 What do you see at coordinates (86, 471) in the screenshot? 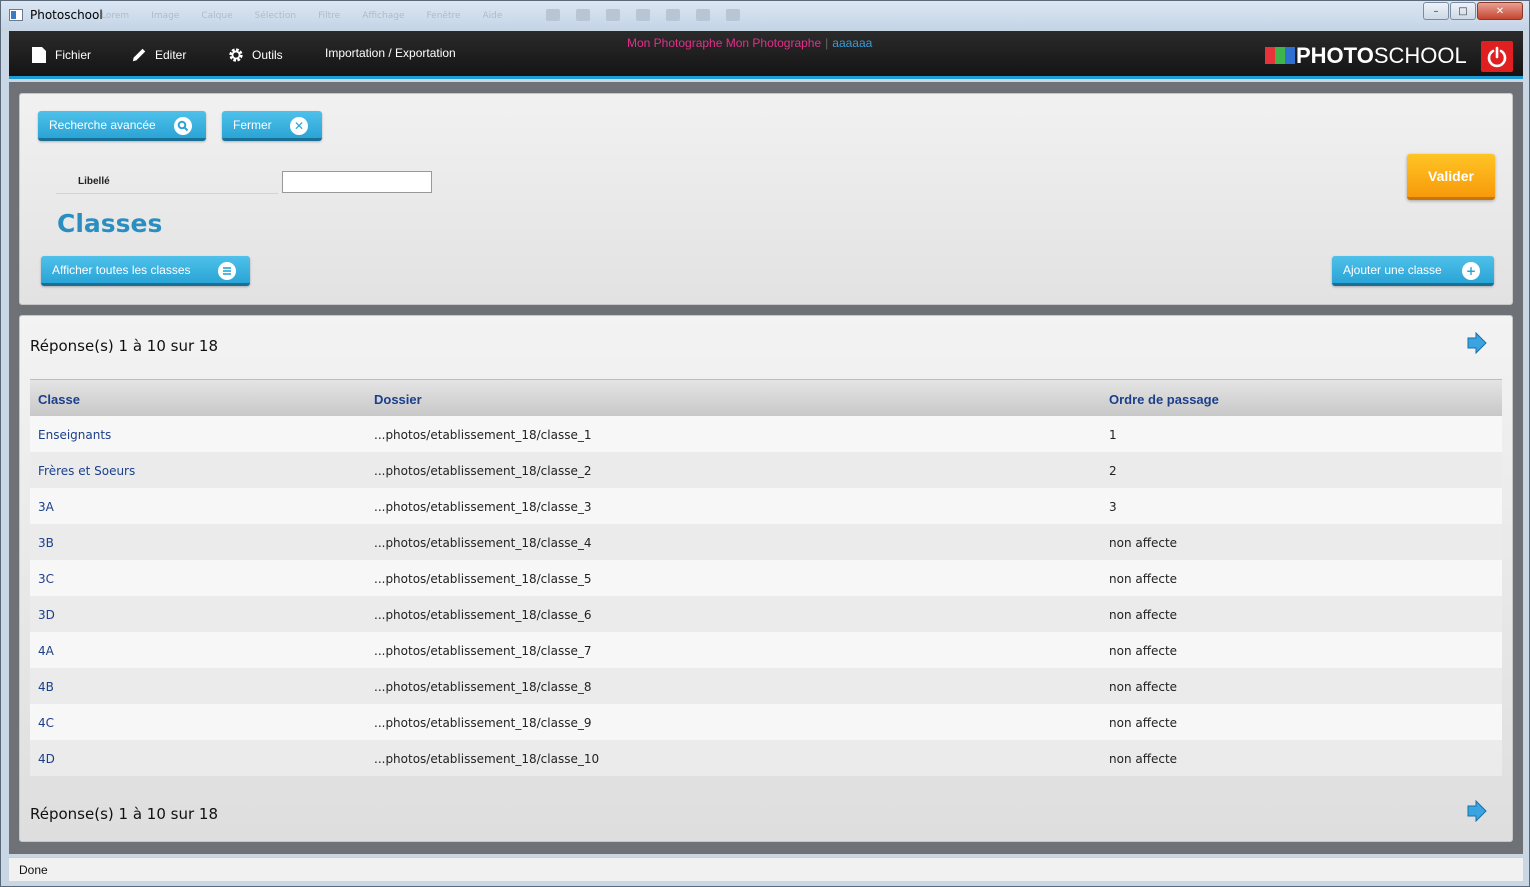
I see `cell-classe: Frères et Soeurs` at bounding box center [86, 471].